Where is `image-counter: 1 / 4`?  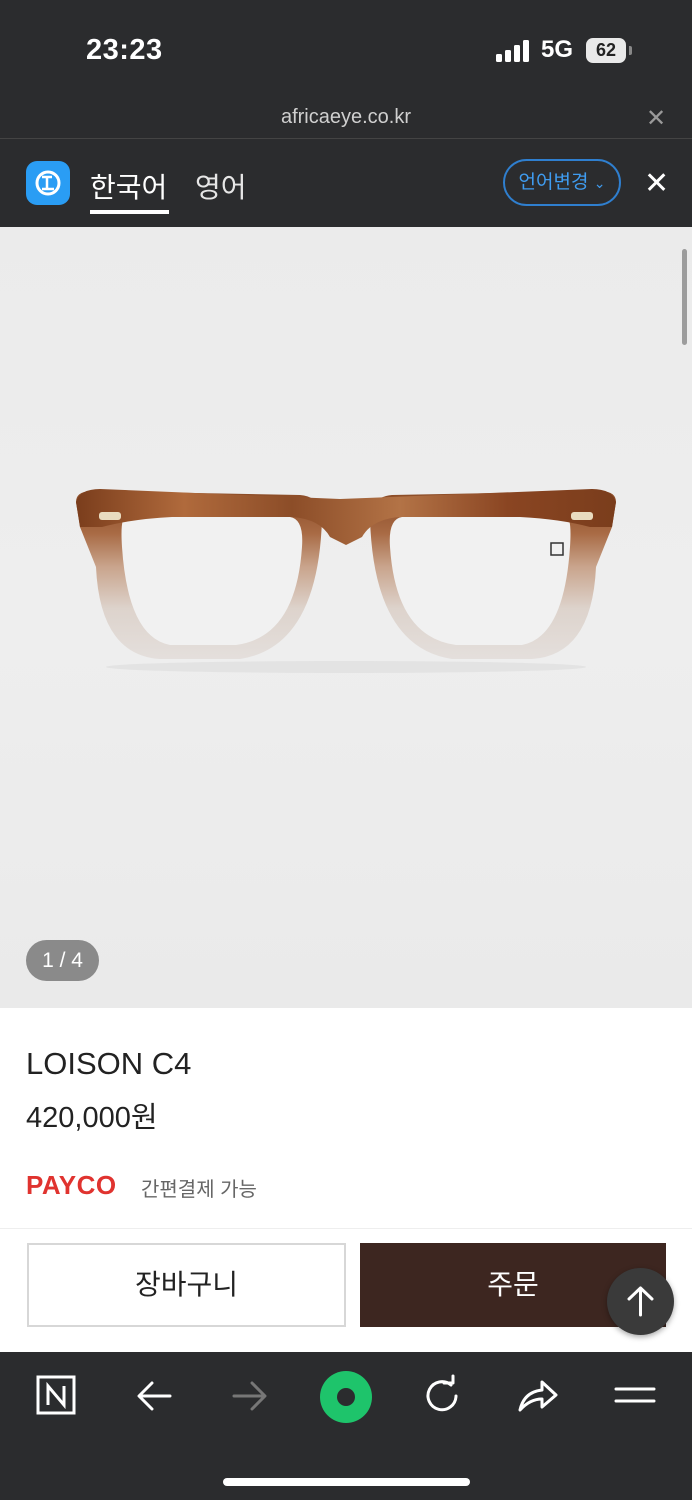 image-counter: 1 / 4 is located at coordinates (62, 960).